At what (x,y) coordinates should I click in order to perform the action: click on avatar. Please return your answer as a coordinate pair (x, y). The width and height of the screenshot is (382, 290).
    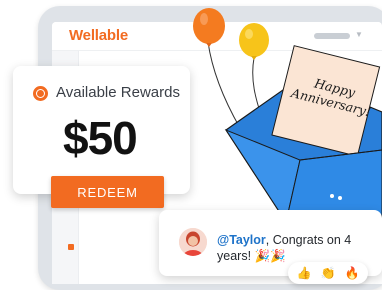
    Looking at the image, I should click on (193, 242).